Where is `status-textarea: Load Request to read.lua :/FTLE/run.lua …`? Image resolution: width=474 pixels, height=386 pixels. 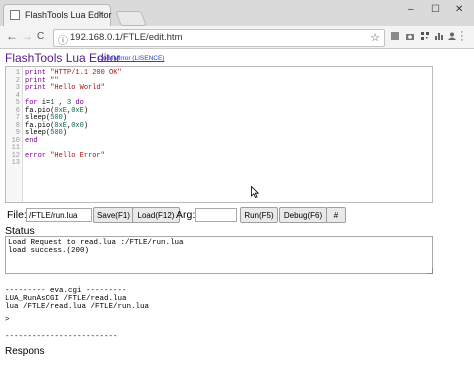 status-textarea: Load Request to read.lua :/FTLE/run.lua … is located at coordinates (219, 255).